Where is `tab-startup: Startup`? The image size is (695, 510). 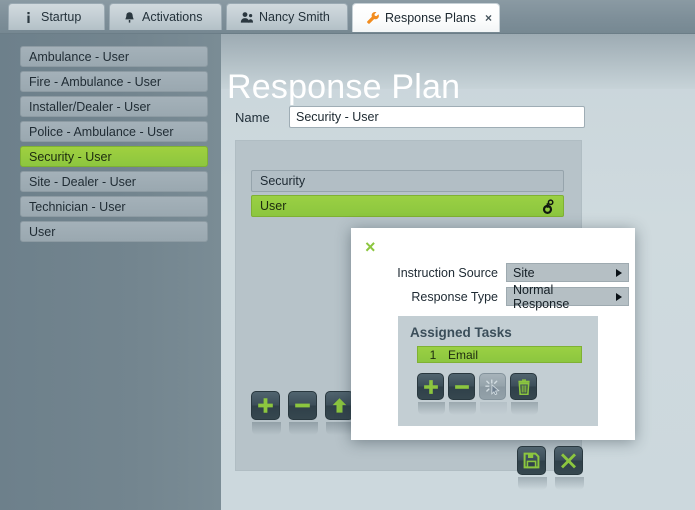
tab-startup: Startup is located at coordinates (56, 16).